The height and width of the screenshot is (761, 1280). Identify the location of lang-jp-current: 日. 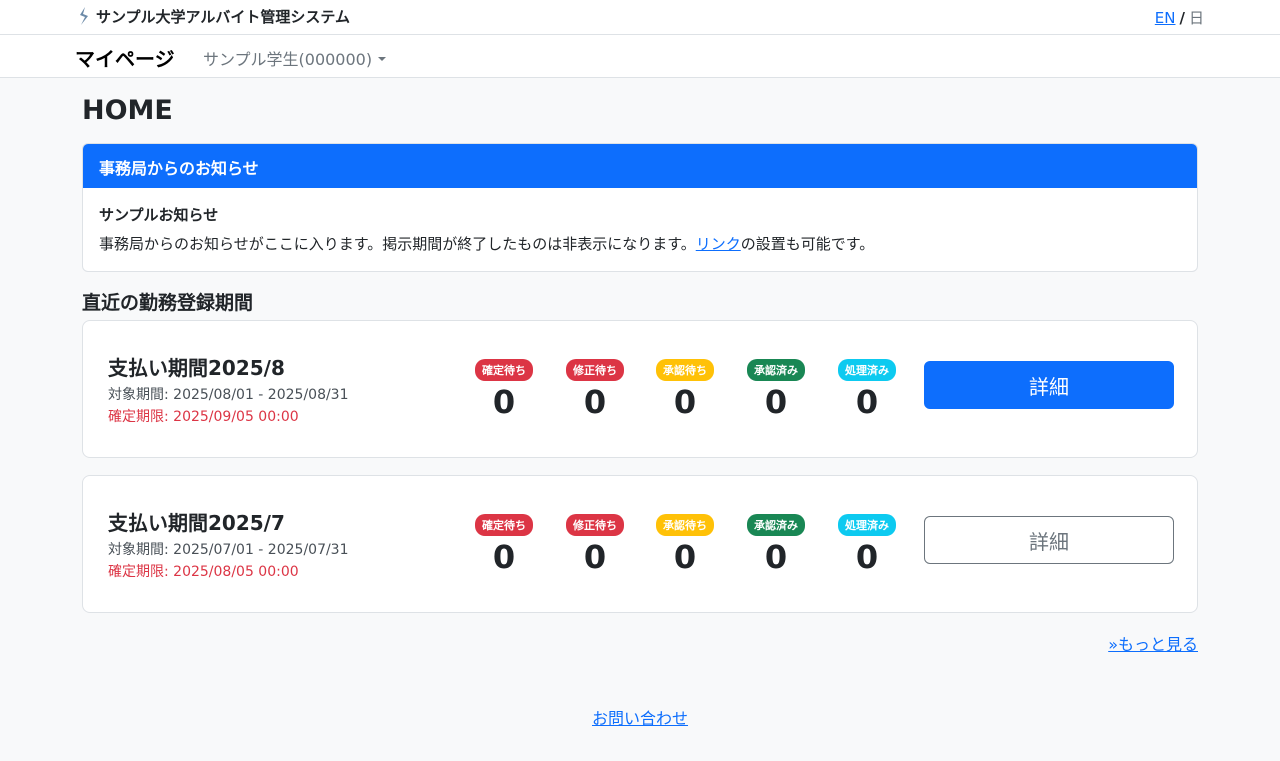
(1196, 18).